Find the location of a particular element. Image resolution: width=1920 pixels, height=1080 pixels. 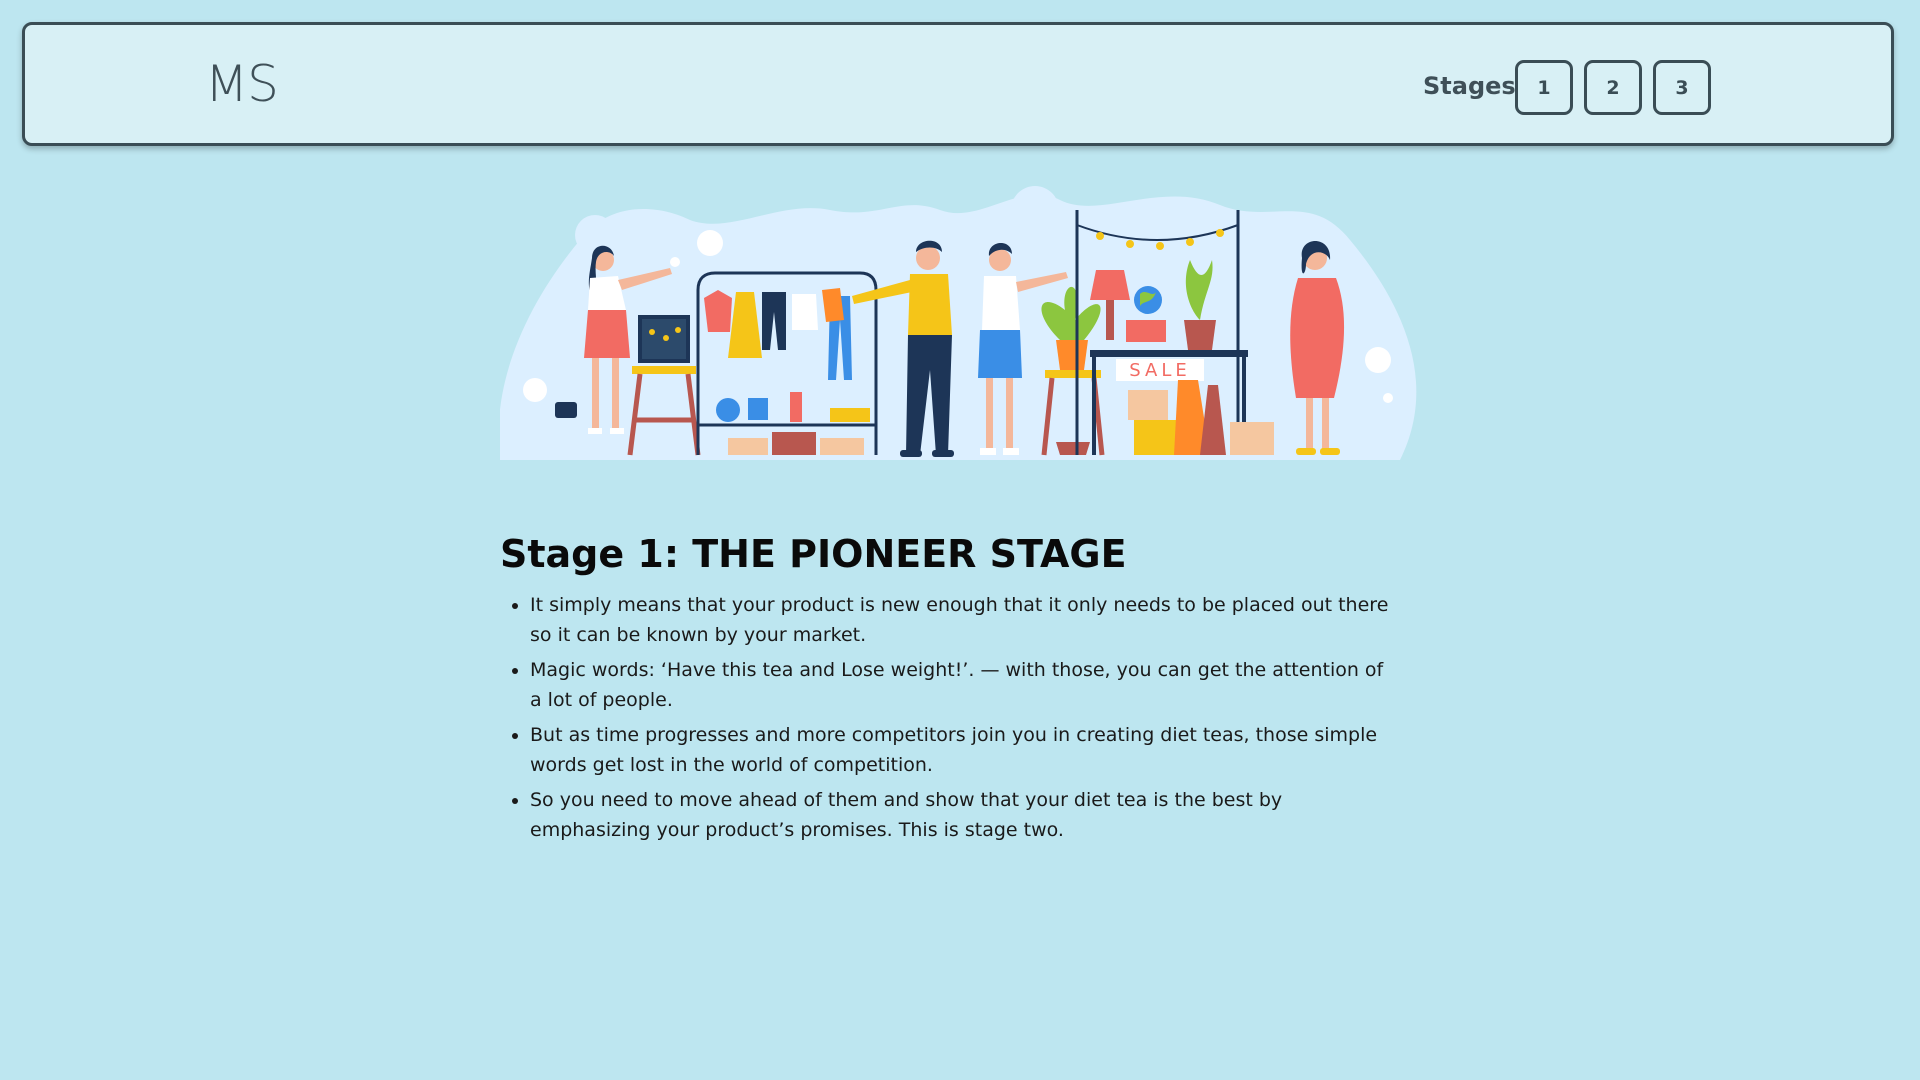

sale-sign-text: SALE is located at coordinates (1159, 370).